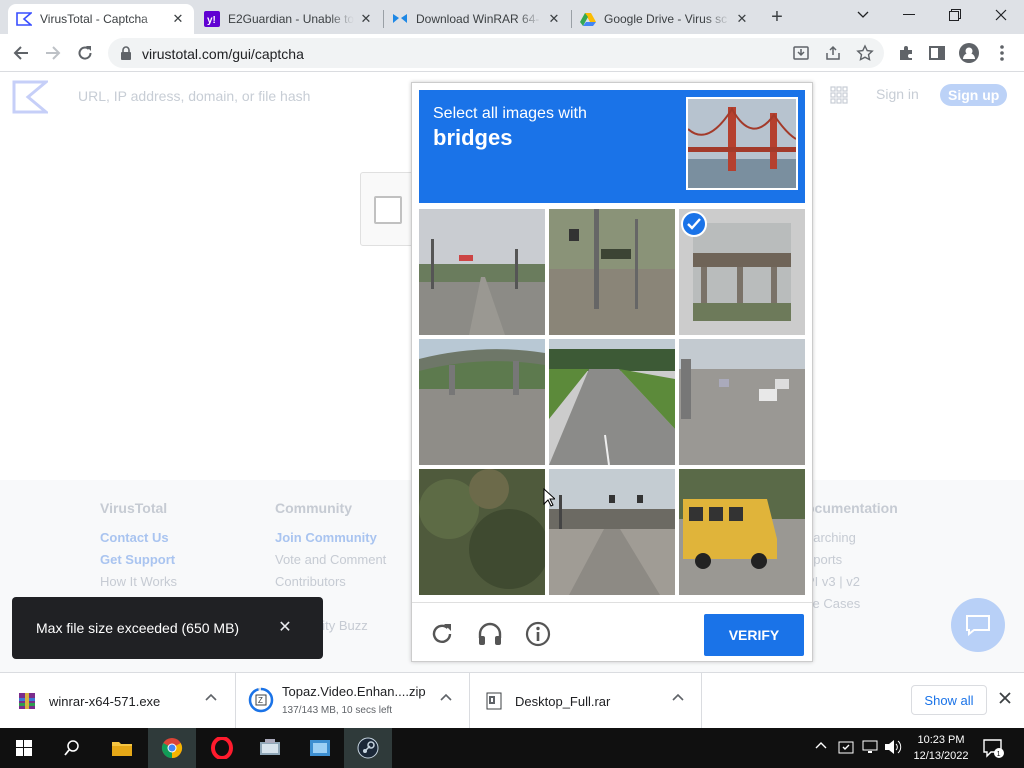 The width and height of the screenshot is (1024, 768). What do you see at coordinates (955, 15) in the screenshot?
I see `restore-icon` at bounding box center [955, 15].